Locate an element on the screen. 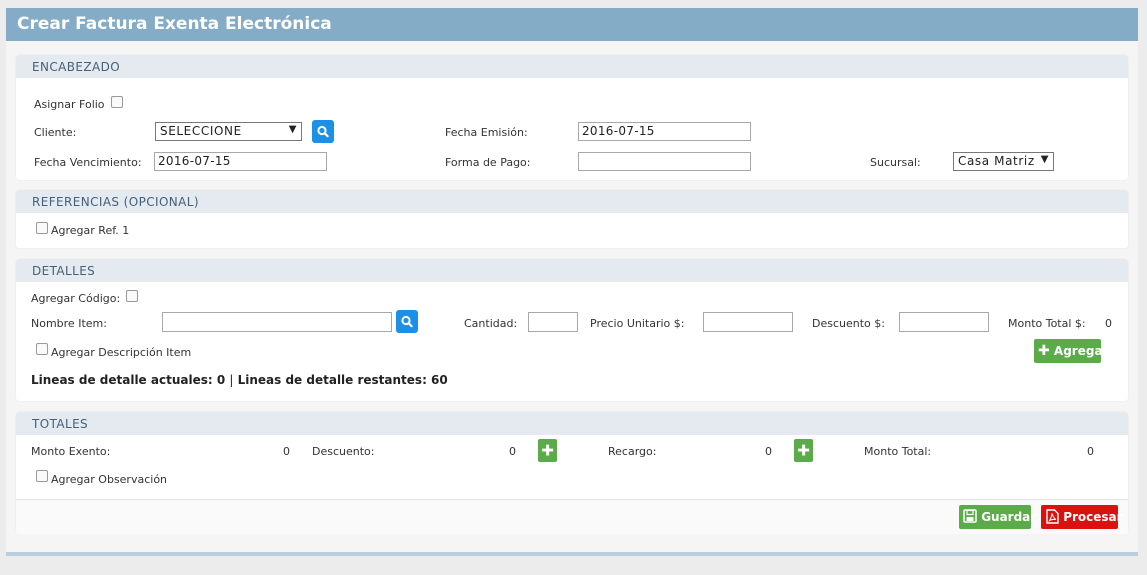 The width and height of the screenshot is (1147, 575). agregar-codigo-label: Agregar Código: is located at coordinates (76, 298).